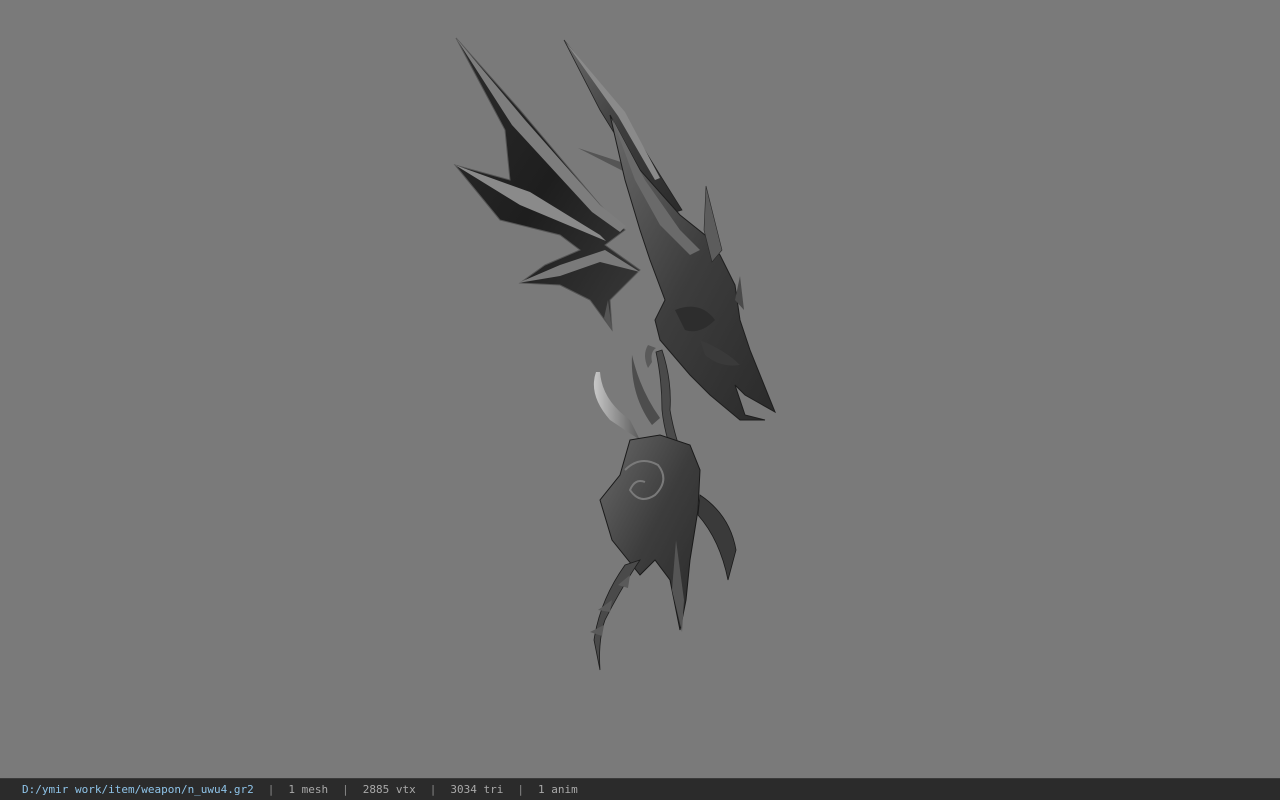 The image size is (1280, 800). What do you see at coordinates (717, 537) in the screenshot?
I see `guard-side-blade` at bounding box center [717, 537].